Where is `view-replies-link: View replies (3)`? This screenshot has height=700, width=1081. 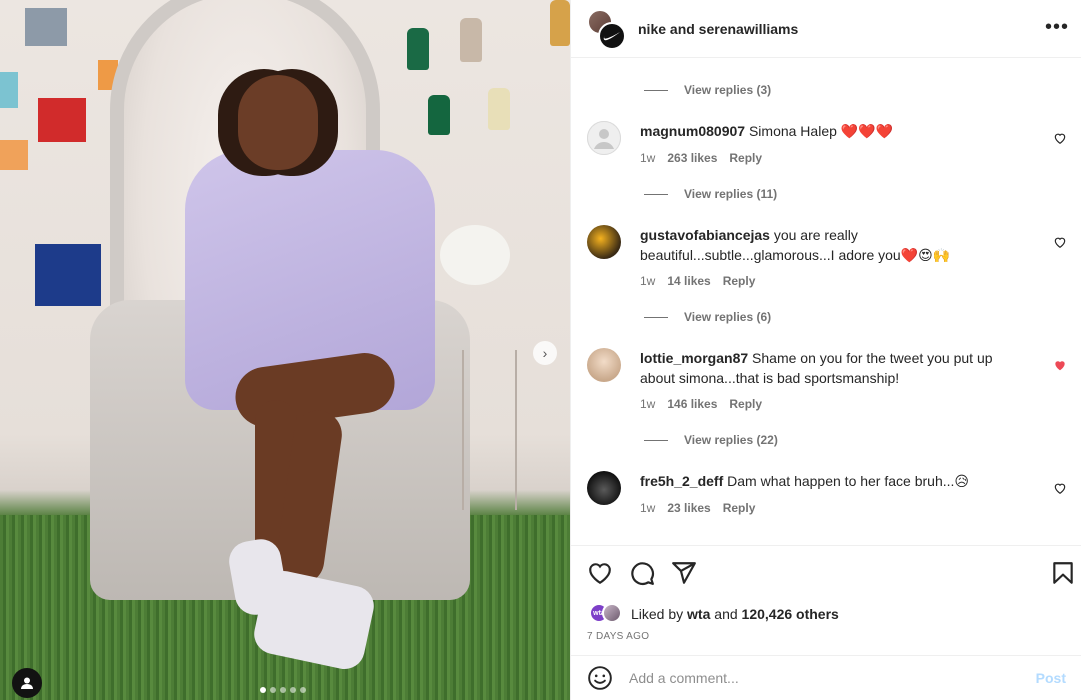 view-replies-link: View replies (3) is located at coordinates (707, 90).